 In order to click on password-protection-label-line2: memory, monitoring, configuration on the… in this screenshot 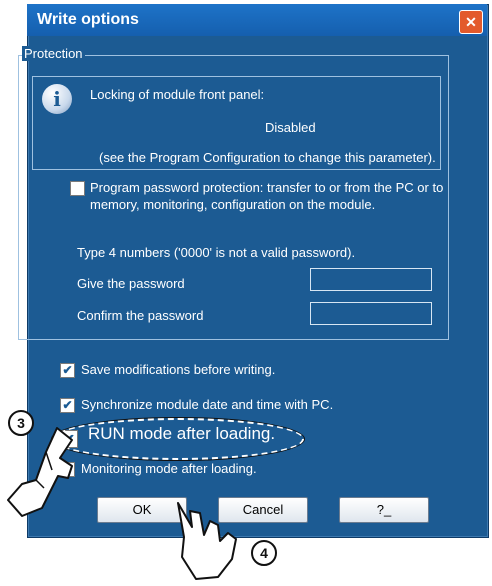, I will do `click(233, 204)`.